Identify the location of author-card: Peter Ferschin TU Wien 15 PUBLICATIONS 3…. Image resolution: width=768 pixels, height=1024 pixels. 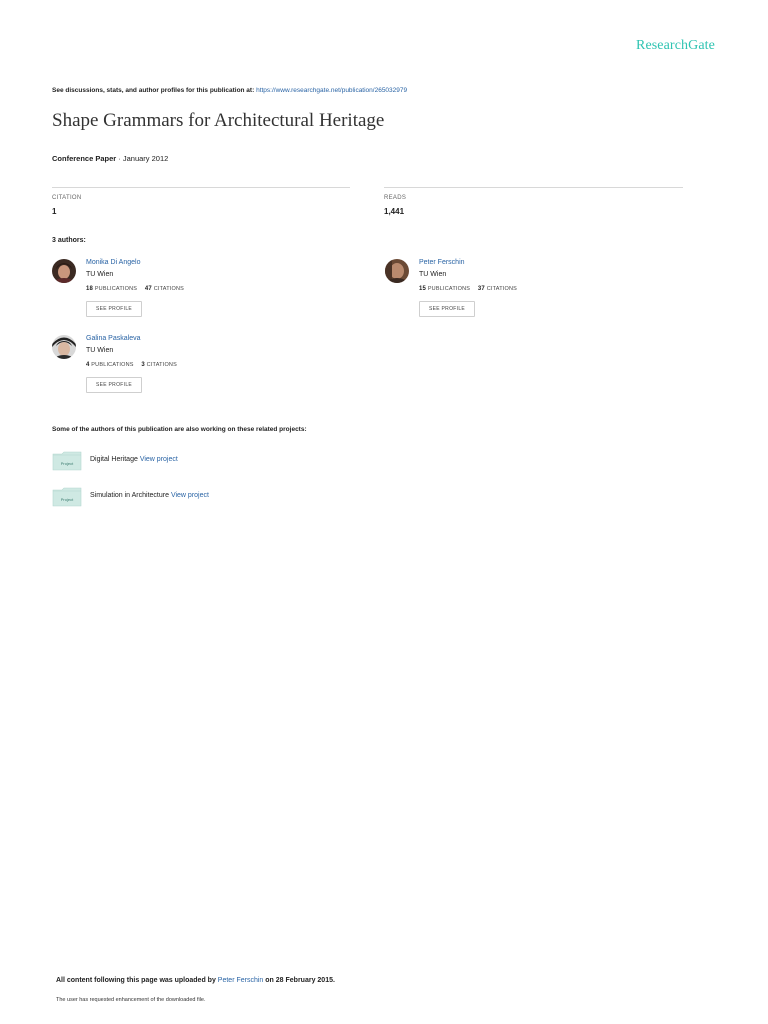
(515, 294).